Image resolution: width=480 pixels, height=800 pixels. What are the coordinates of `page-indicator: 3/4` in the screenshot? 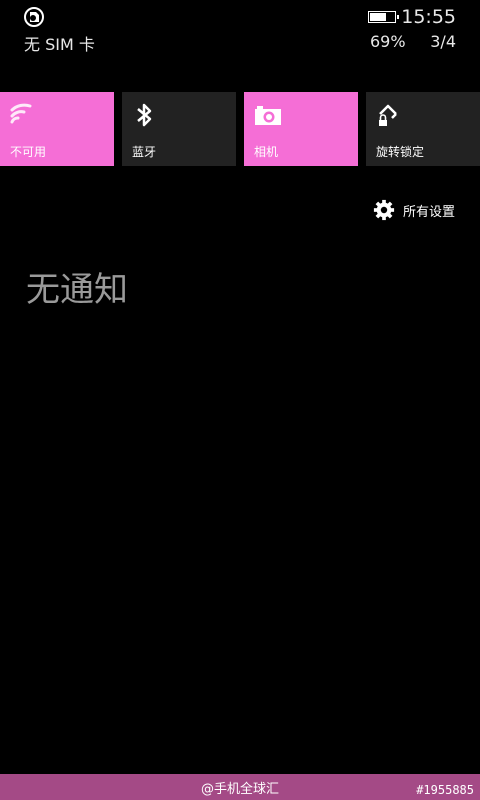 It's located at (443, 41).